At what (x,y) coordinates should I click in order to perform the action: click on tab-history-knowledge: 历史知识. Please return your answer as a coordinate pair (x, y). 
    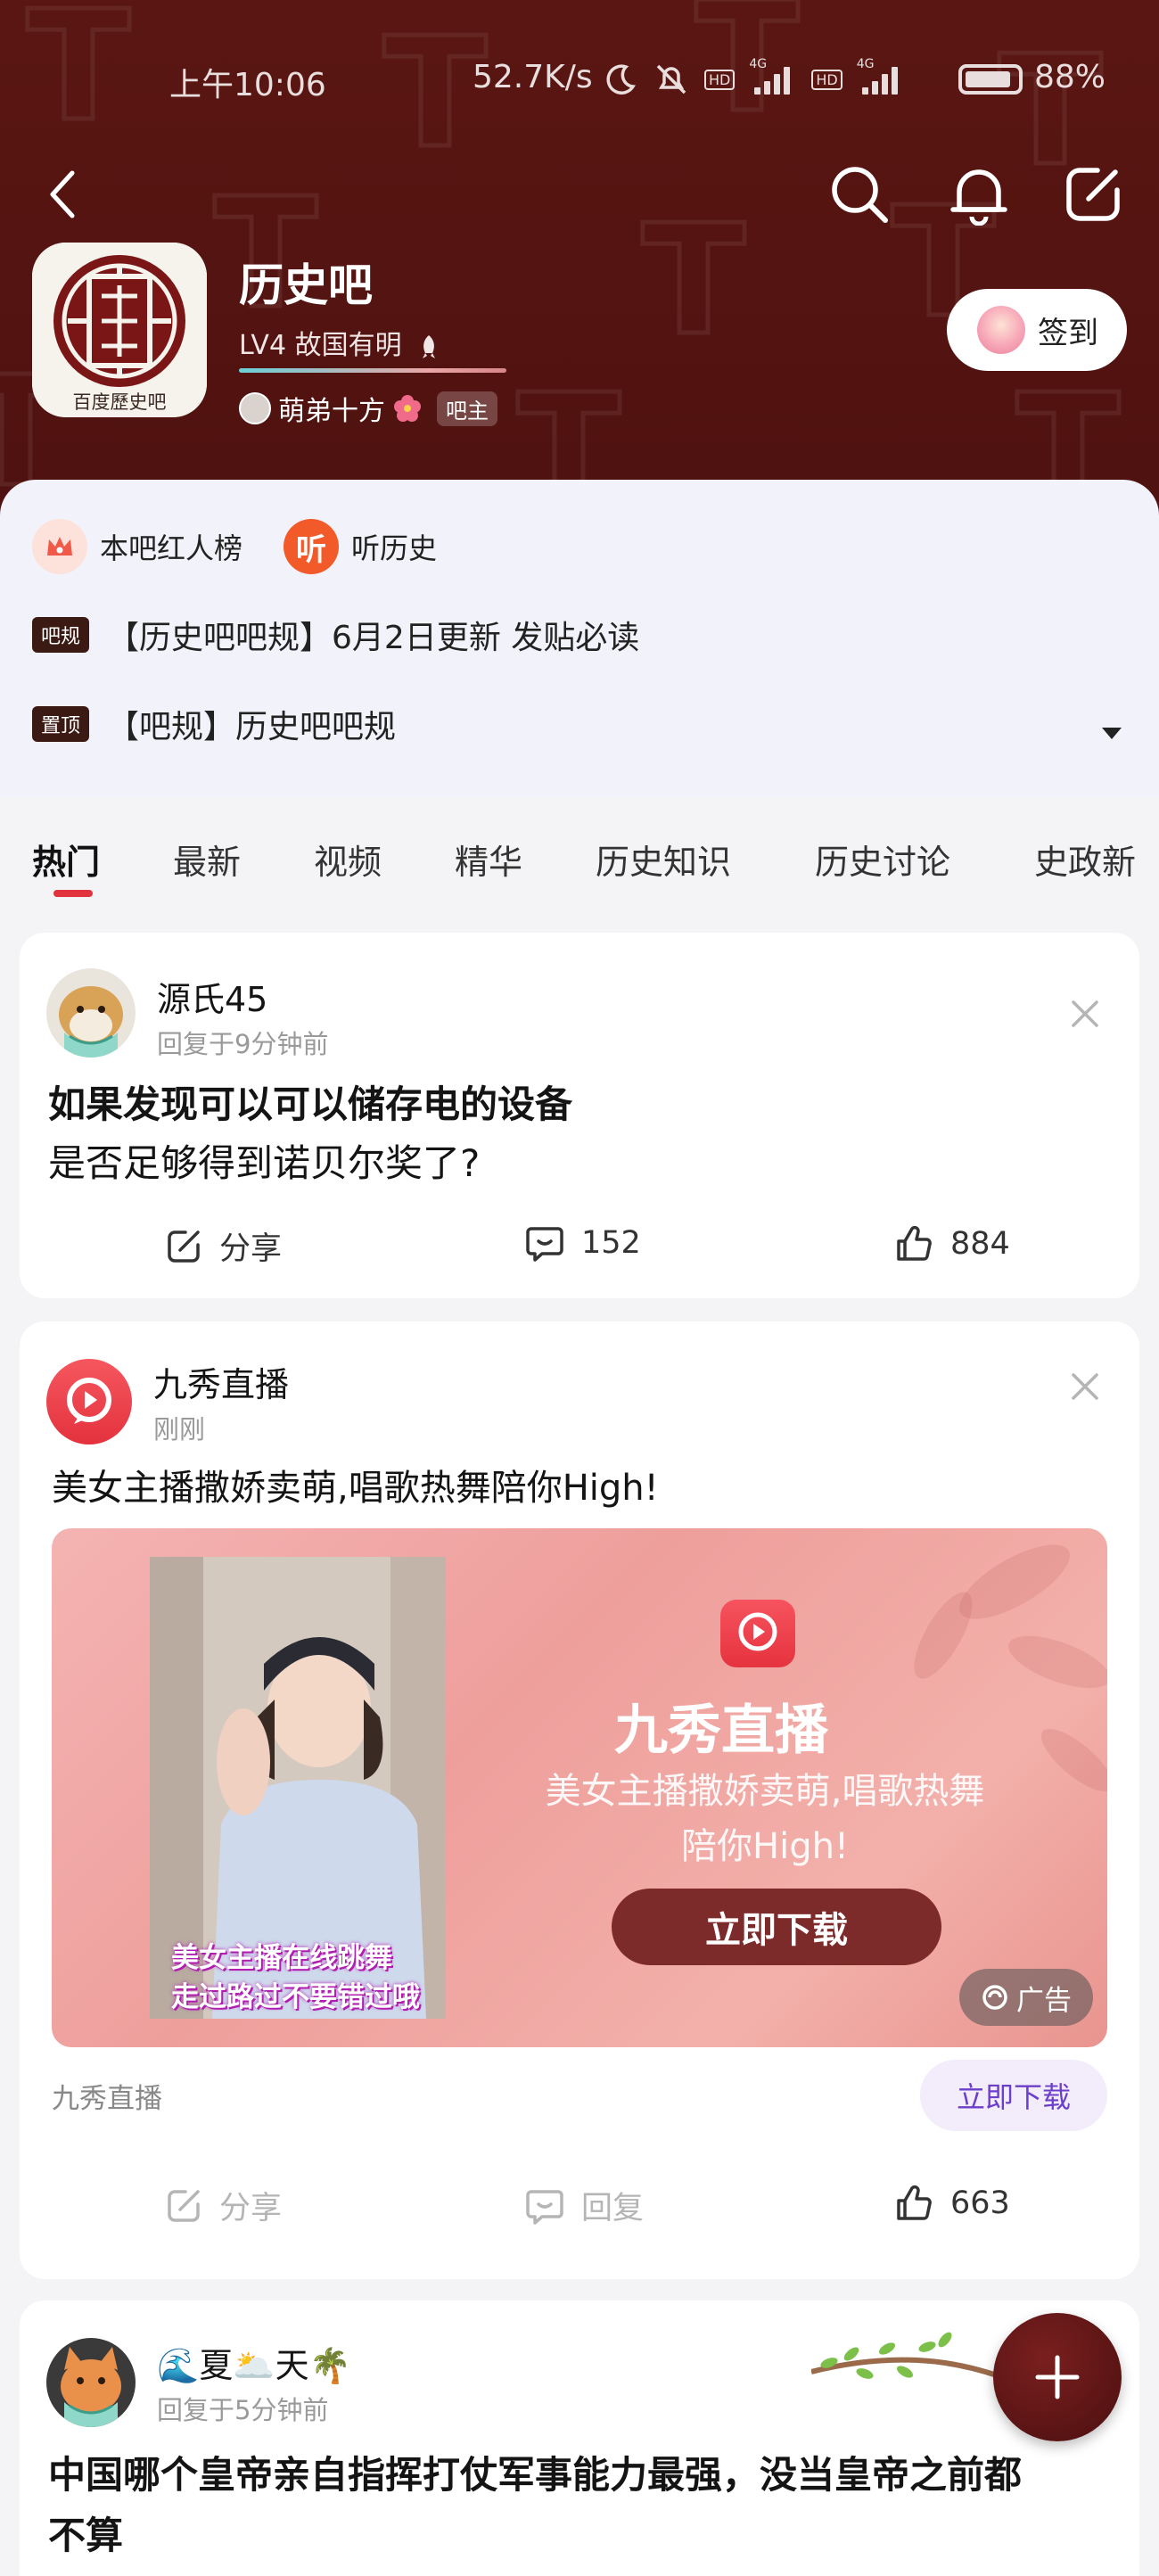
    Looking at the image, I should click on (663, 859).